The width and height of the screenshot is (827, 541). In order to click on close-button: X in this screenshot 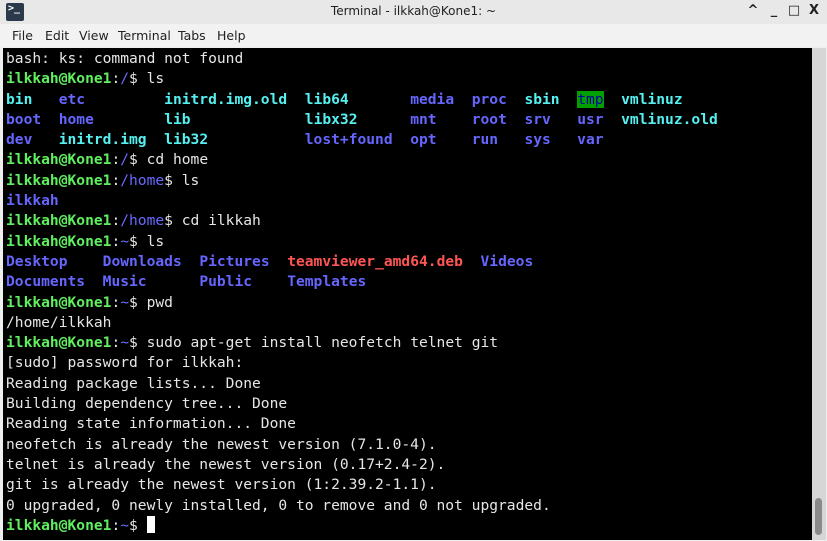, I will do `click(814, 10)`.